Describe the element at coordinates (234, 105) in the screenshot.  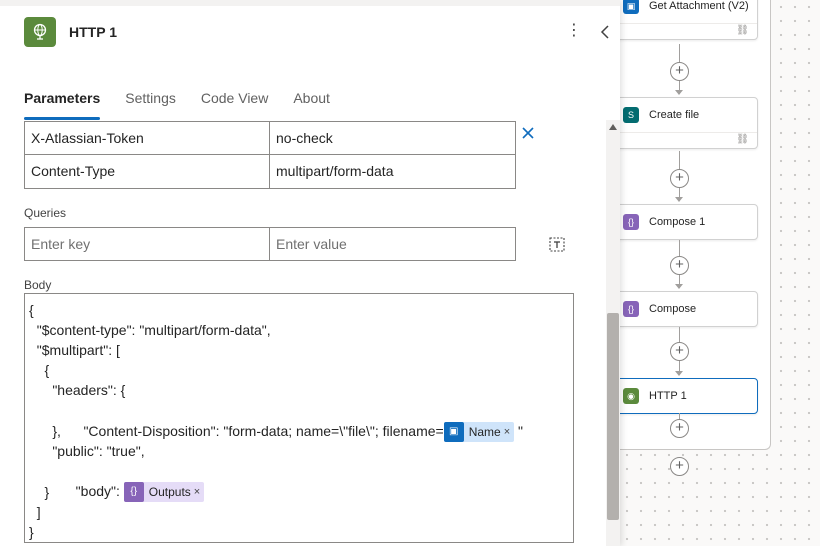
I see `tab-code-view: Code View` at that location.